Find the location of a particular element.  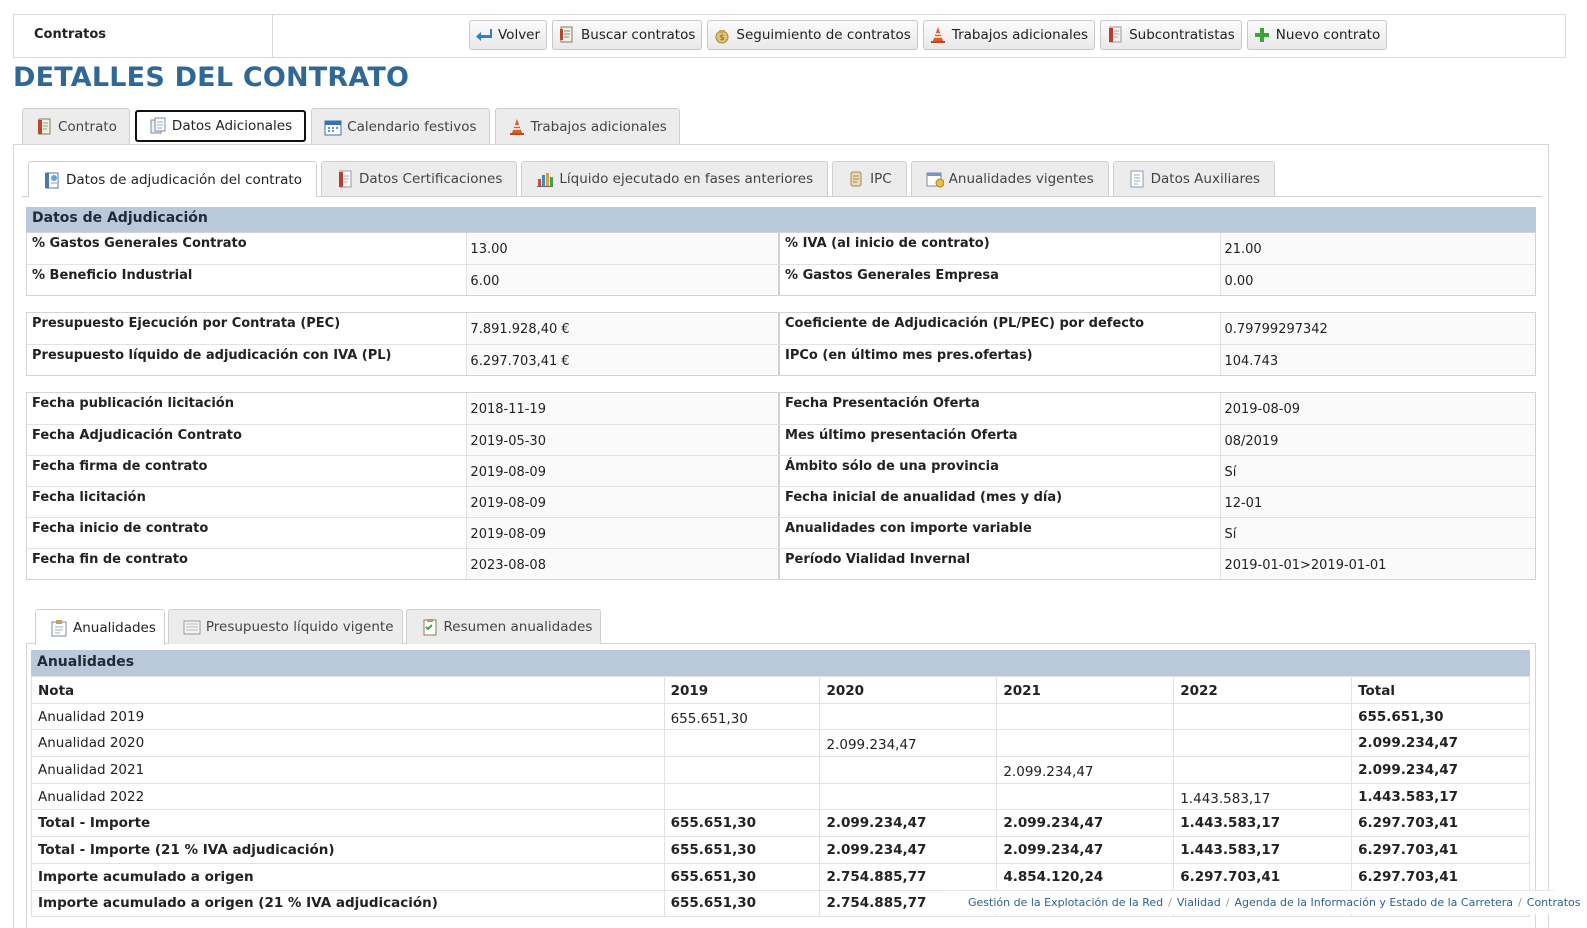

tab-datos-de-adjudicacion-del-contrato: Datos de adjudicación del contrato is located at coordinates (172, 179).